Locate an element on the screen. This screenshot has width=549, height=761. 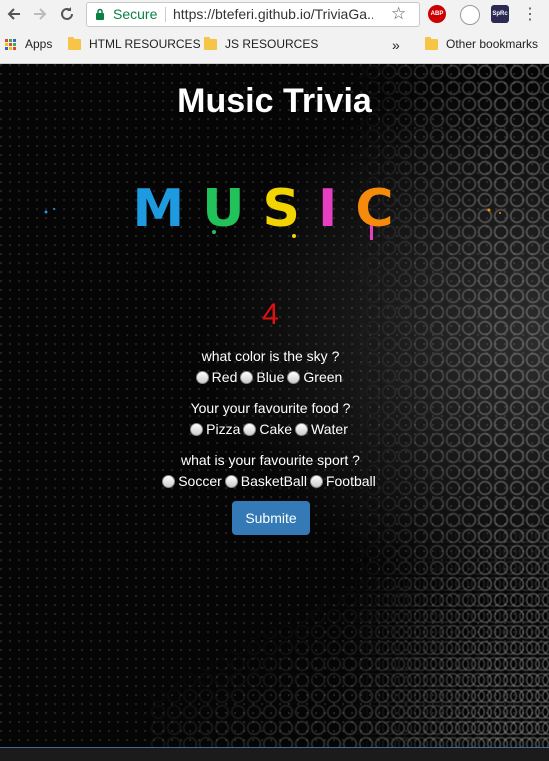
question-text: what color is the sky ? is located at coordinates (270, 356).